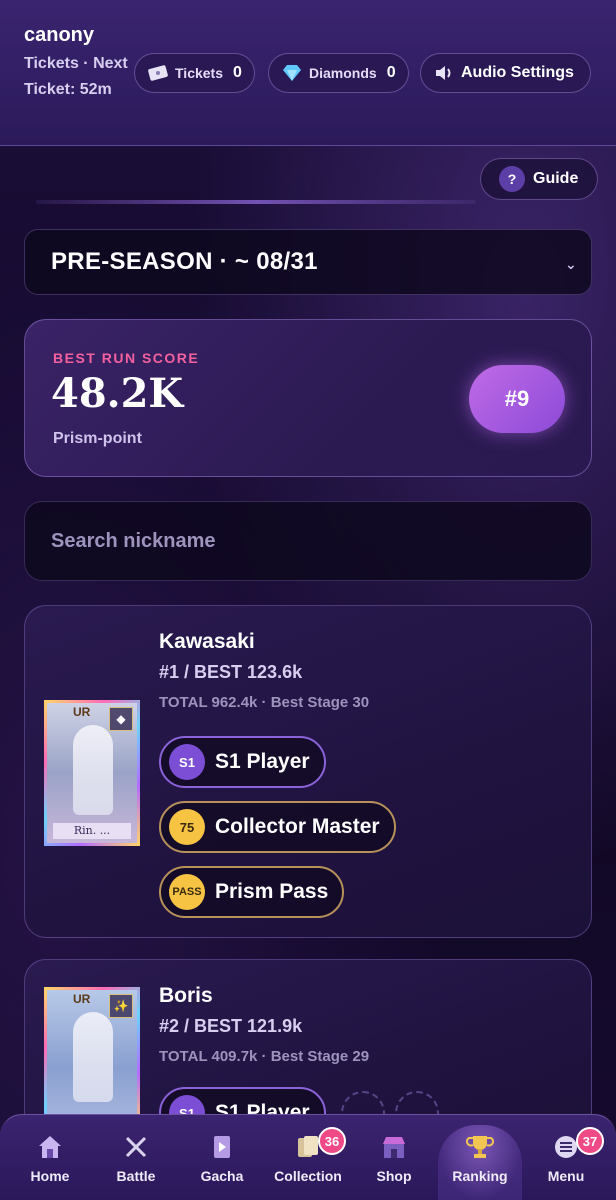 The image size is (616, 1200). Describe the element at coordinates (394, 1176) in the screenshot. I see `nav-label: Shop` at that location.